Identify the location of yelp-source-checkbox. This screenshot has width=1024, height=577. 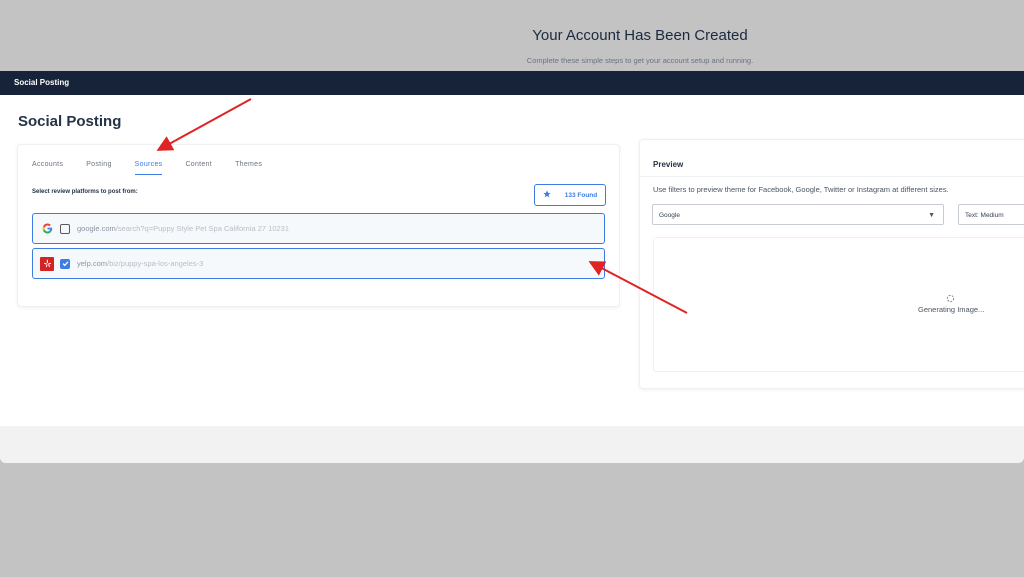
(65, 263).